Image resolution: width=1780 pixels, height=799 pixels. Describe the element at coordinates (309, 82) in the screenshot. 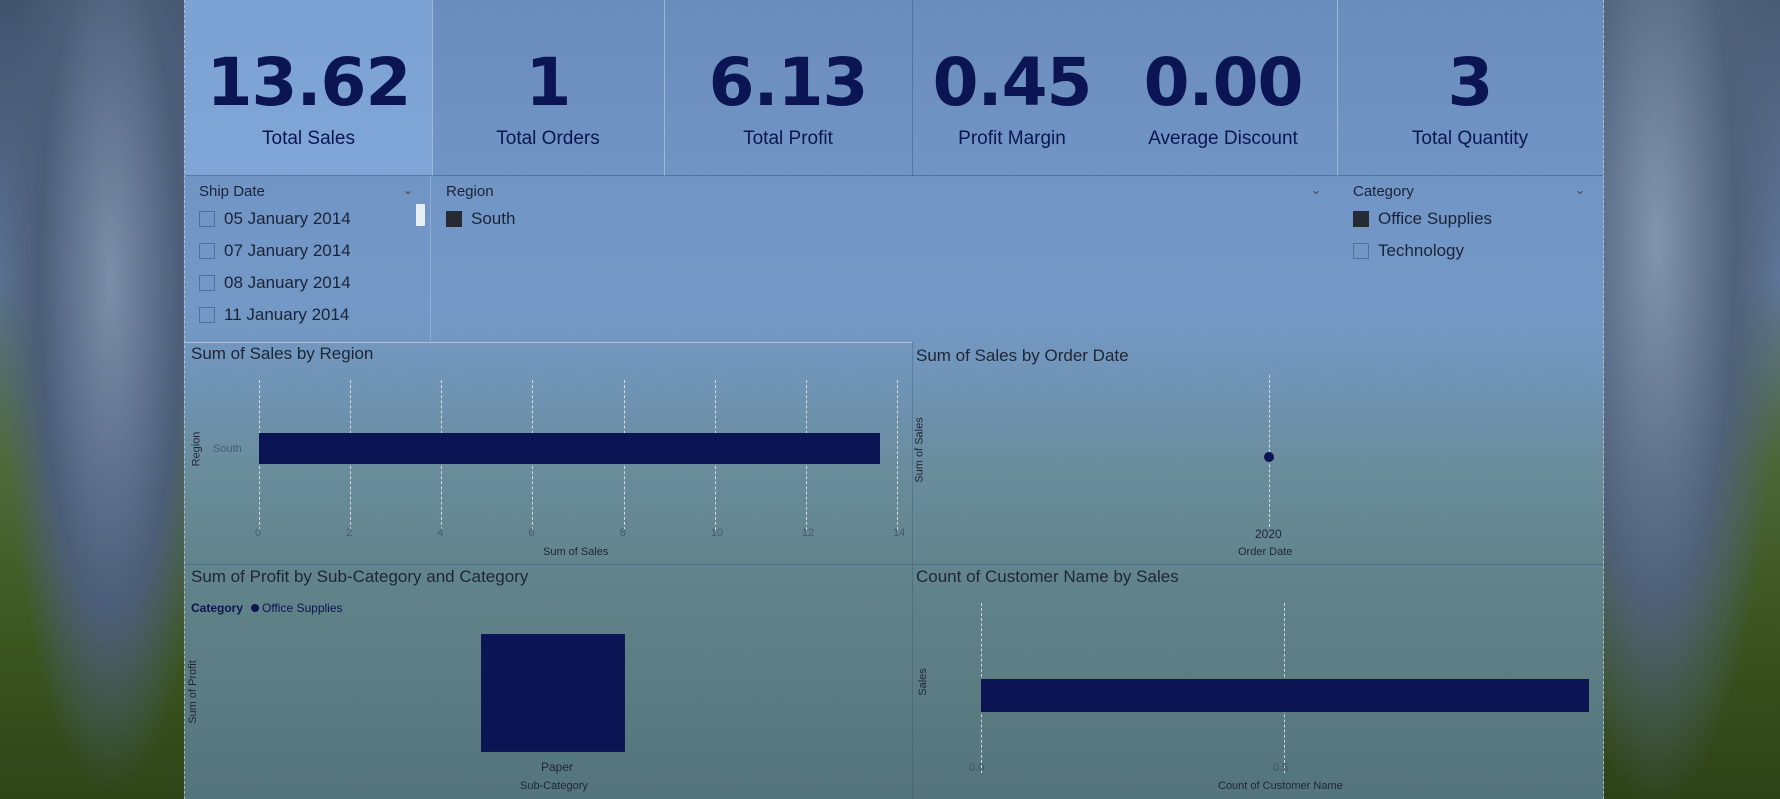

I see `kpi-value: 13.62` at that location.